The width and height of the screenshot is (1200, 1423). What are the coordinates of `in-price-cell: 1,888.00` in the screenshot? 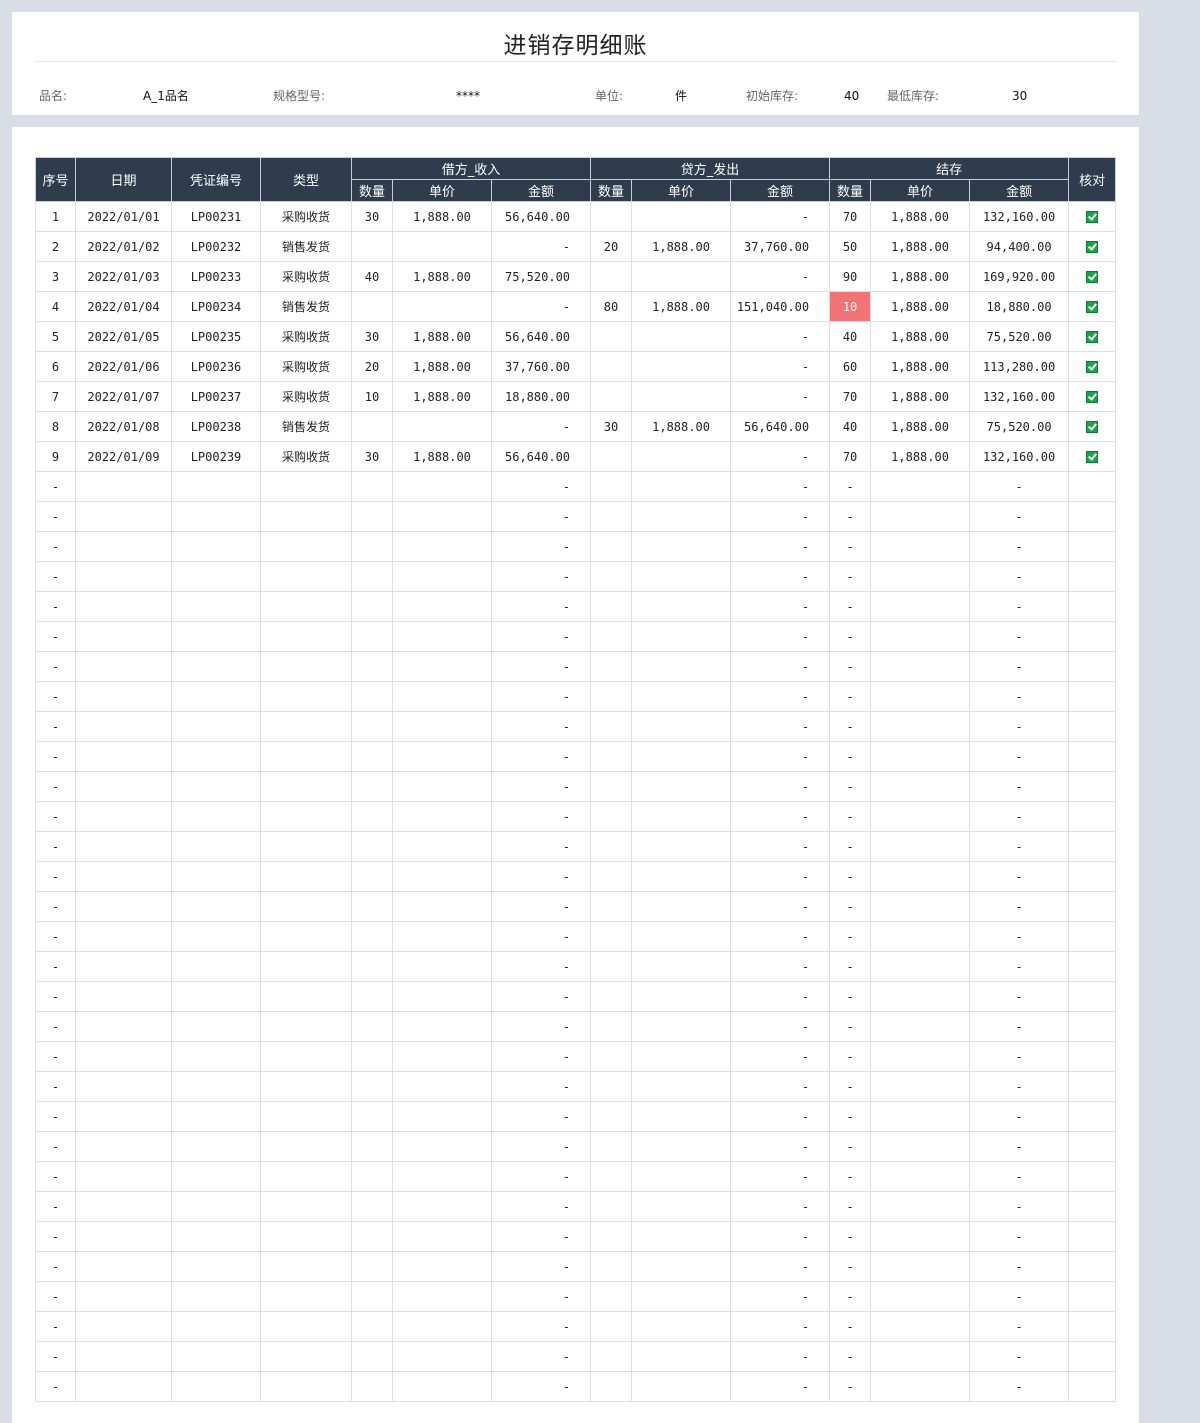 It's located at (442, 276).